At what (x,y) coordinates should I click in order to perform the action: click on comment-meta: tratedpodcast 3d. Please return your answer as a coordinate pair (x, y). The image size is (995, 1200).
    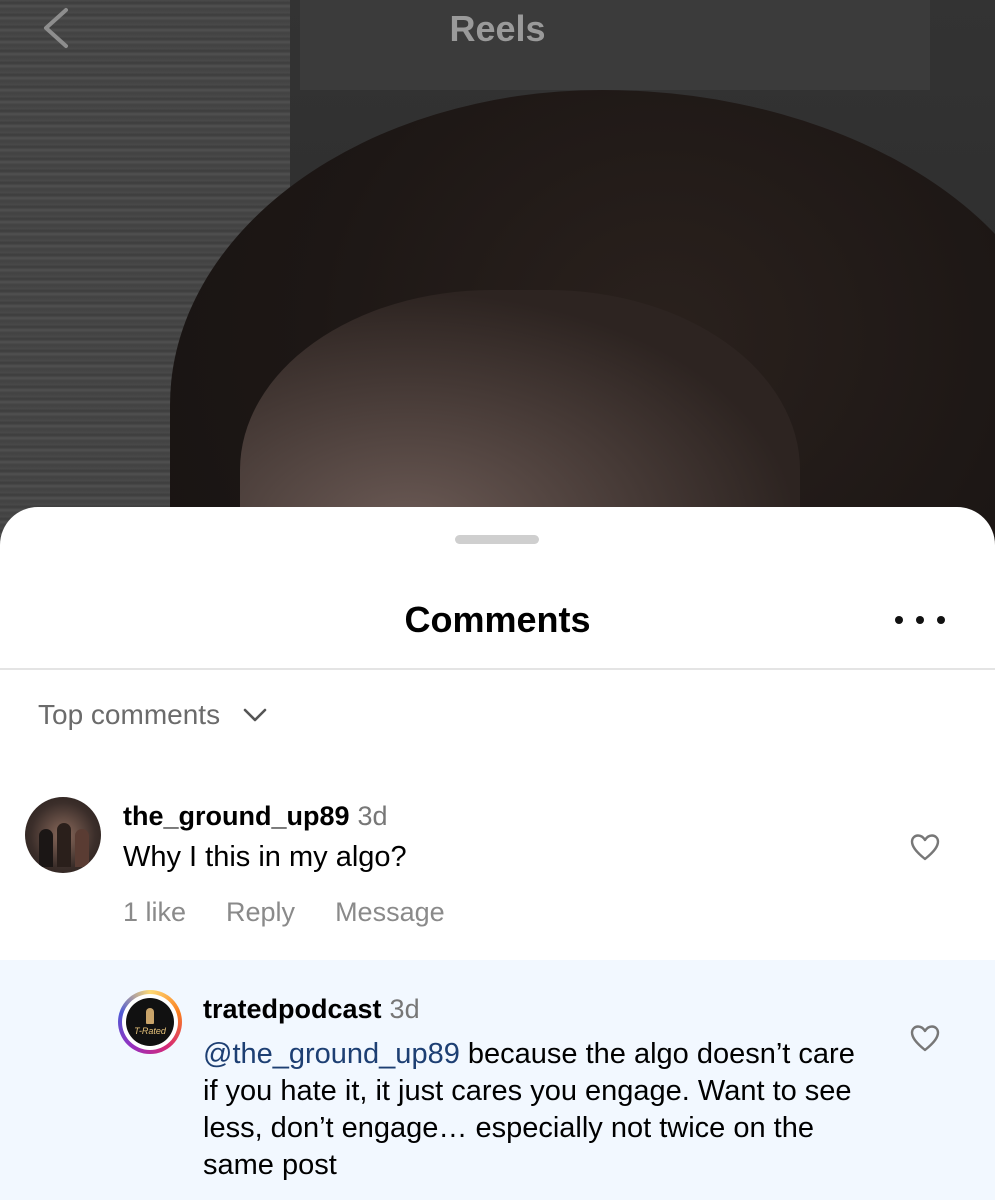
    Looking at the image, I should click on (311, 1009).